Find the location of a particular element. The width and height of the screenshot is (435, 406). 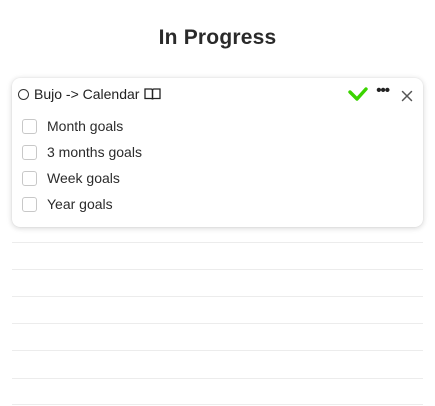

task-label: Year goals is located at coordinates (80, 204).